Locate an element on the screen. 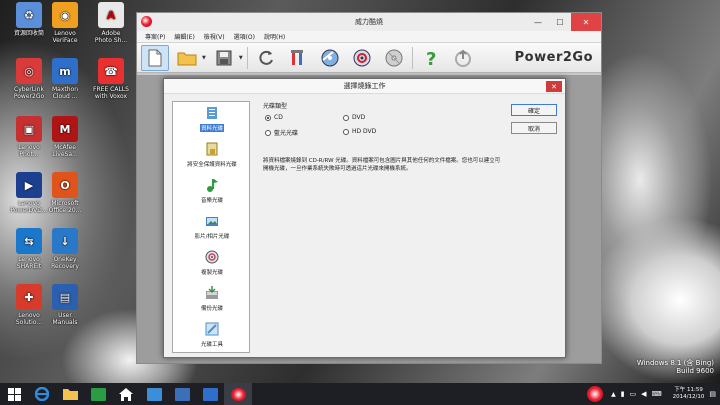  taskbar-power2go is located at coordinates (238, 394).